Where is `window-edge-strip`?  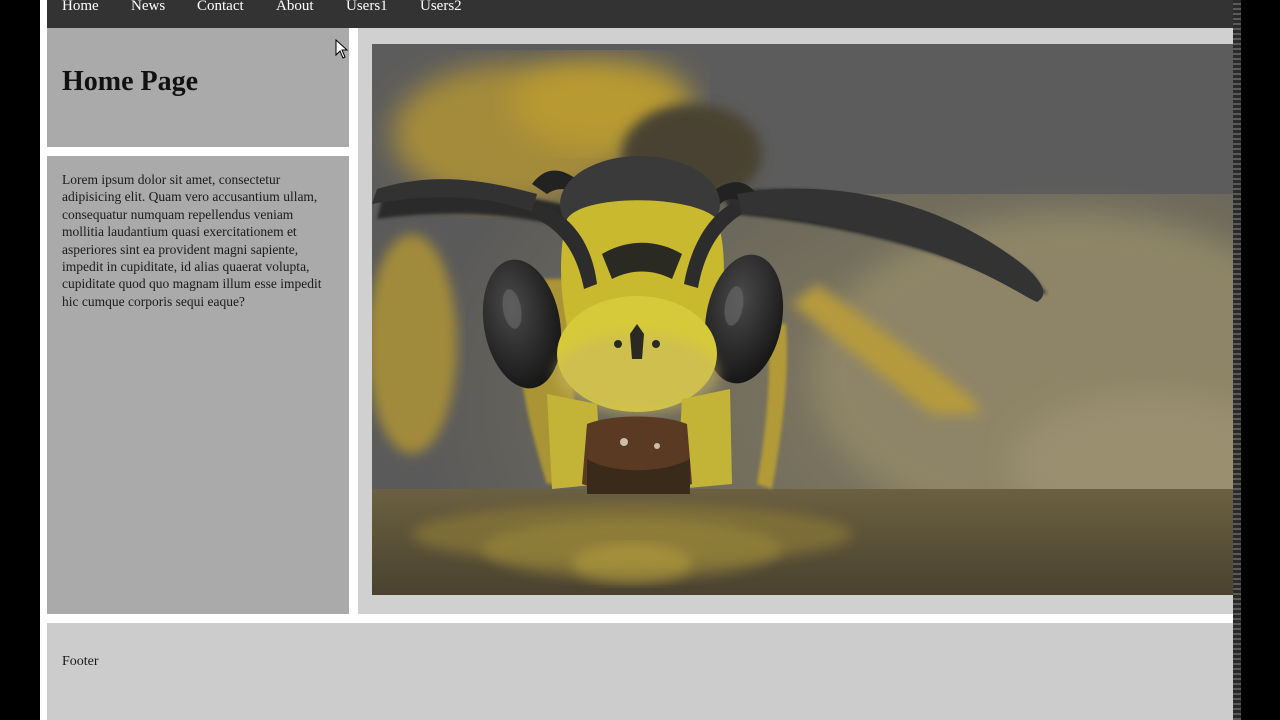
window-edge-strip is located at coordinates (1256, 360).